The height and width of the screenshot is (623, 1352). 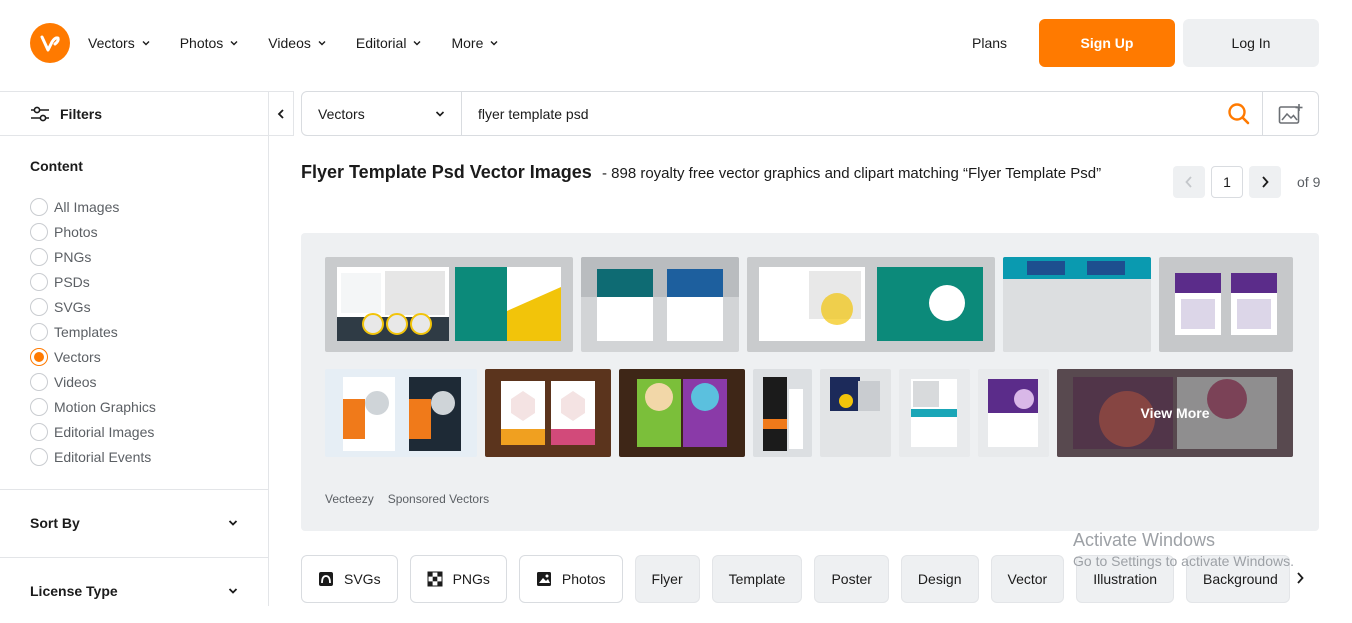 What do you see at coordinates (93, 231) in the screenshot?
I see `radio-photos: Photos` at bounding box center [93, 231].